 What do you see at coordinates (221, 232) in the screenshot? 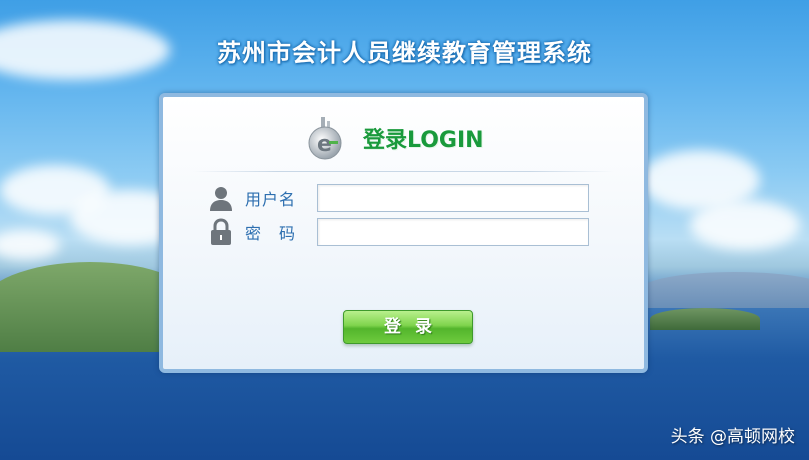
I see `lock-icon` at bounding box center [221, 232].